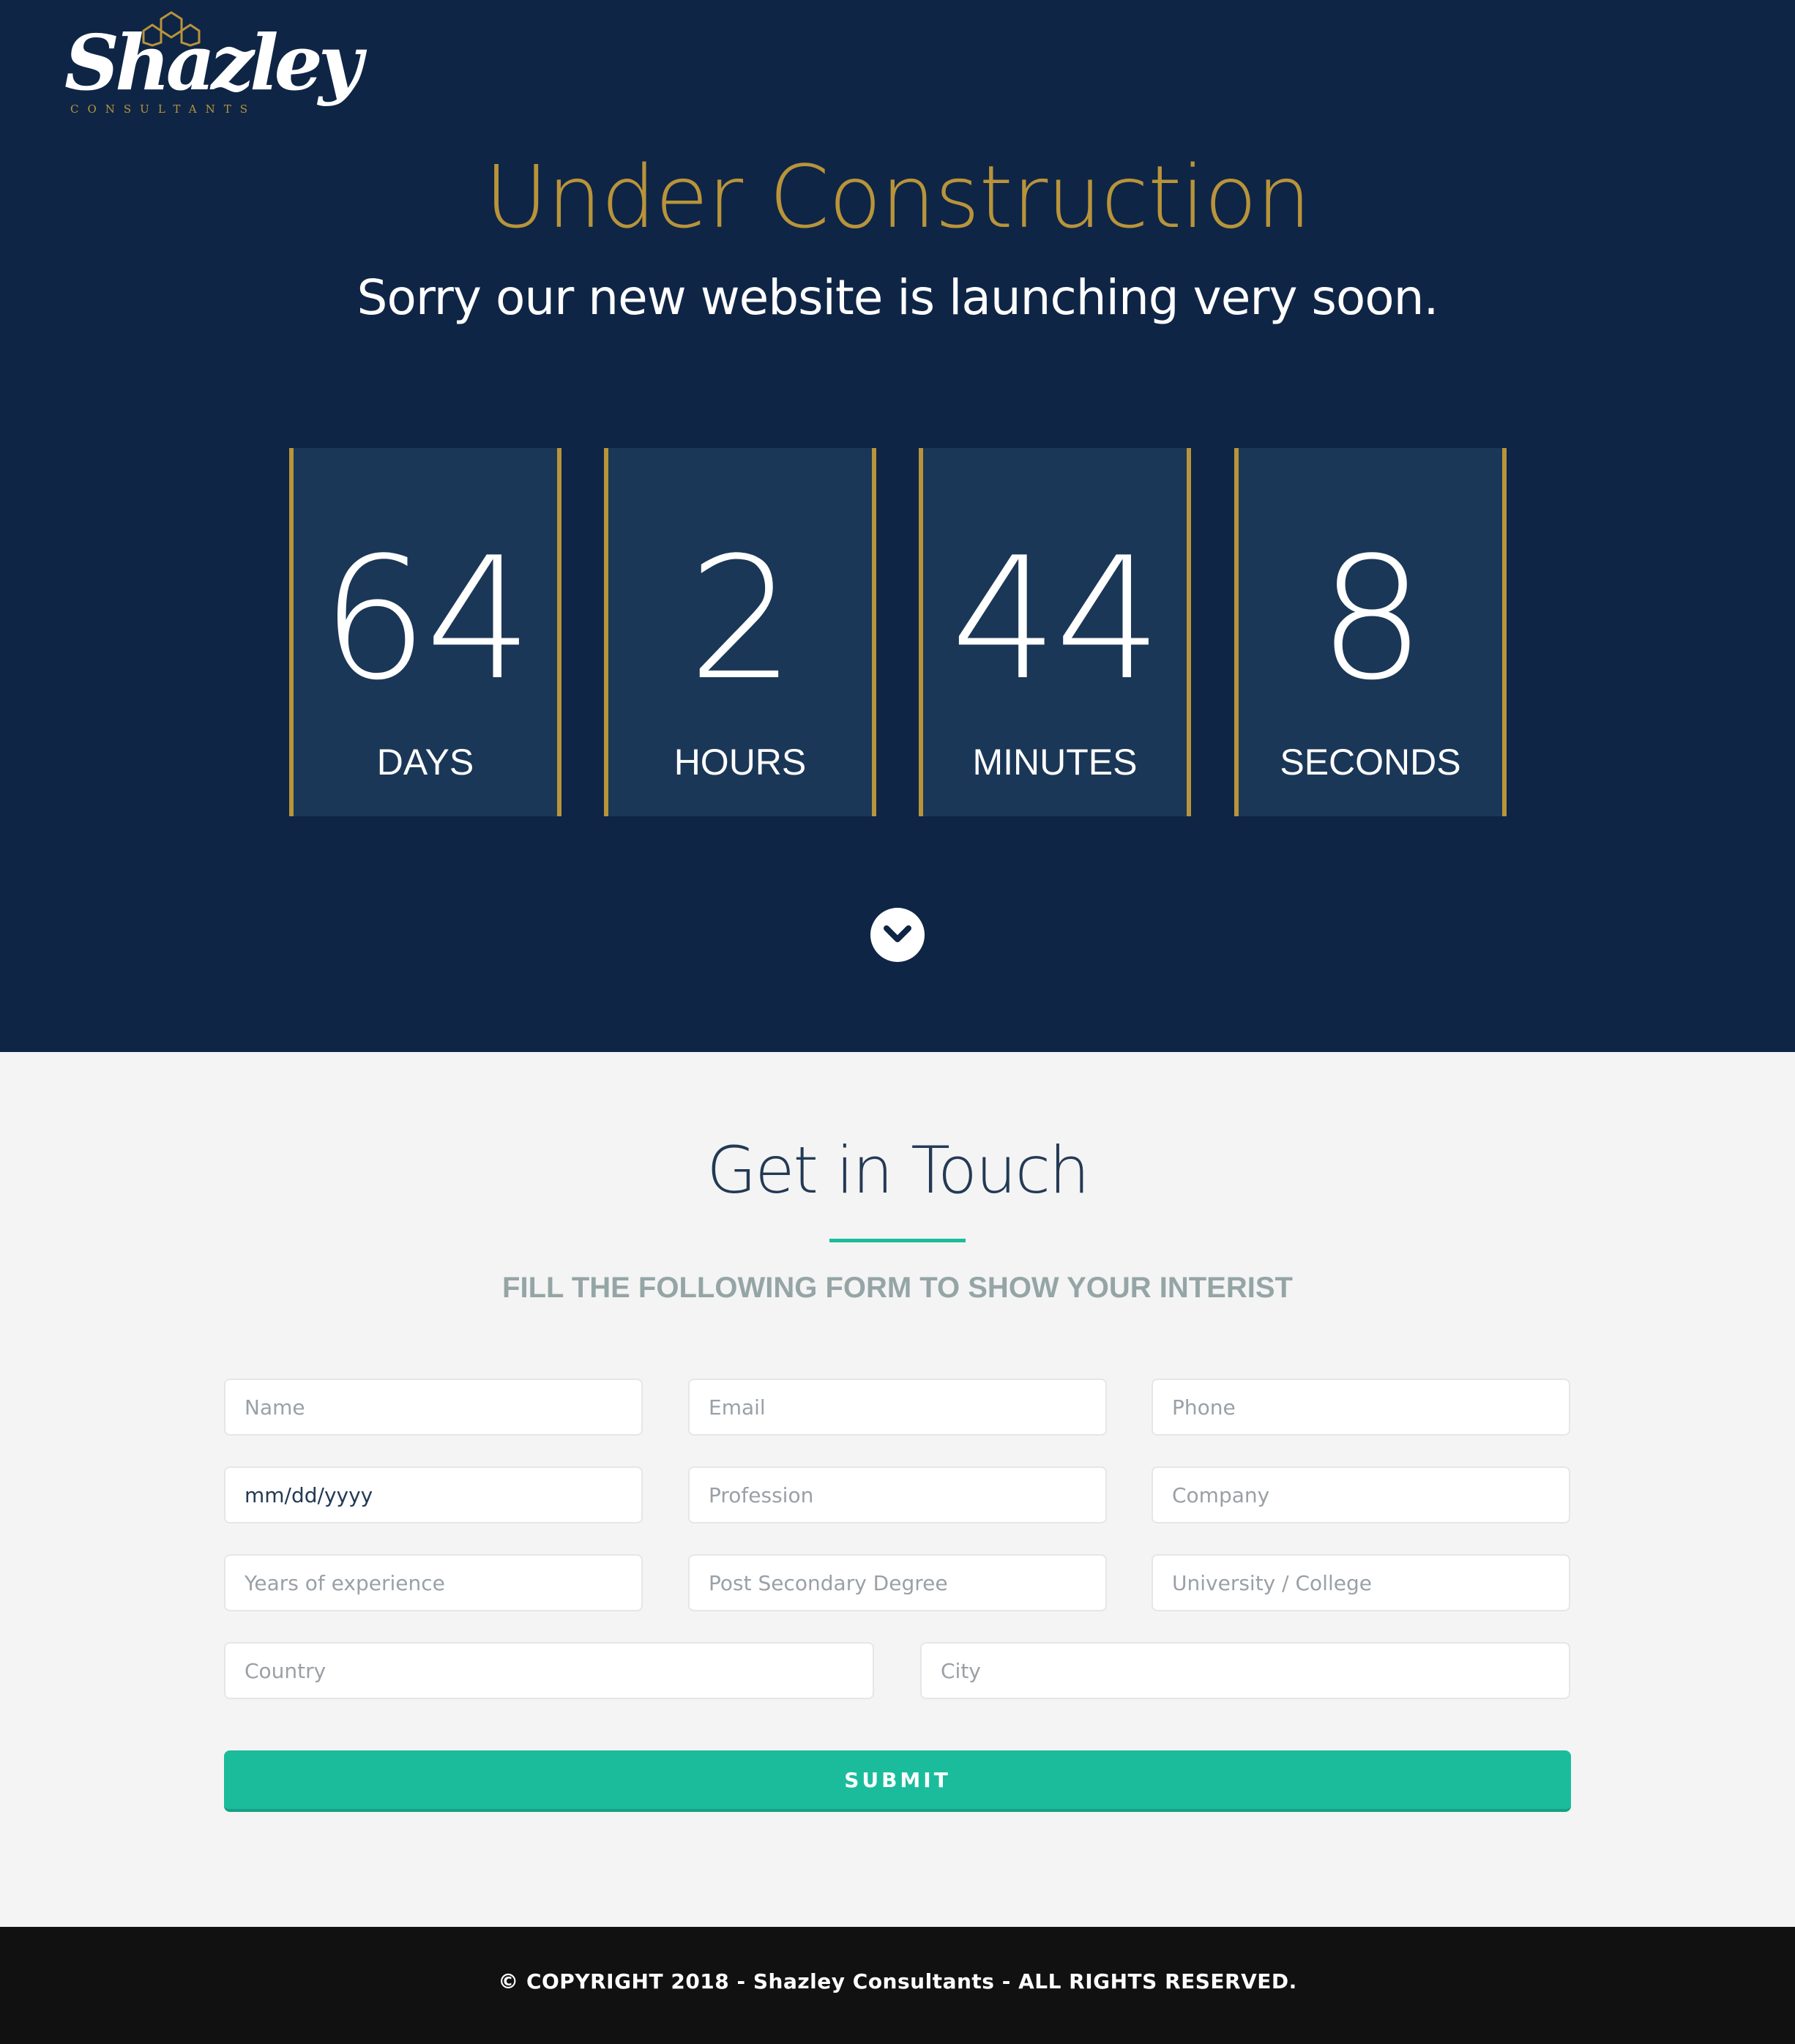 The image size is (1795, 2044). What do you see at coordinates (434, 1494) in the screenshot?
I see `date-input: mm/dd/yyyy` at bounding box center [434, 1494].